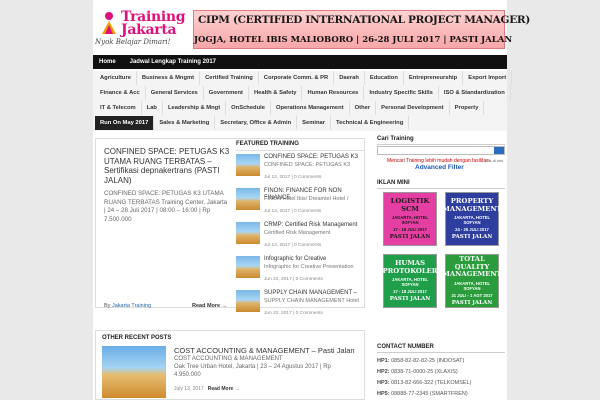 This screenshot has width=600, height=400. Describe the element at coordinates (152, 108) in the screenshot. I see `cat-lab: Lab` at that location.